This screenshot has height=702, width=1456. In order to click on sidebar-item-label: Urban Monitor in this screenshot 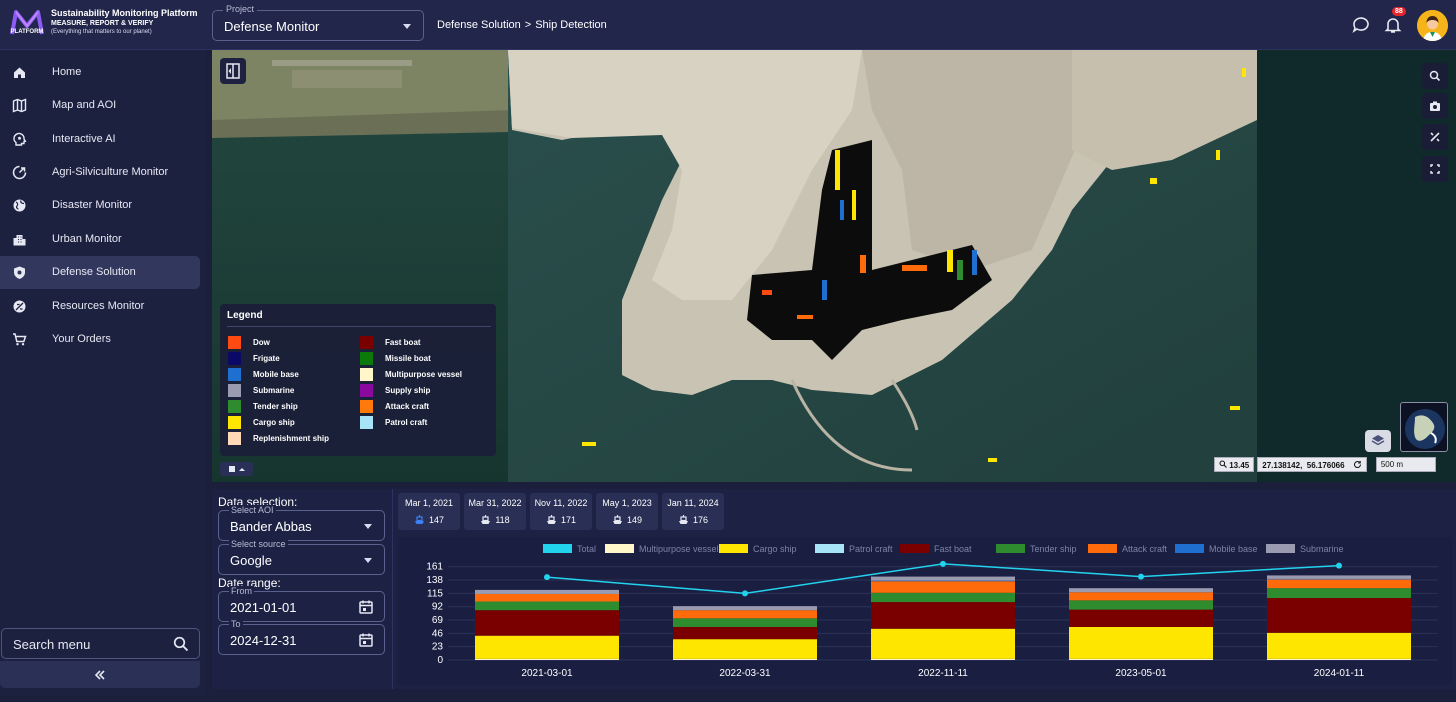, I will do `click(87, 239)`.